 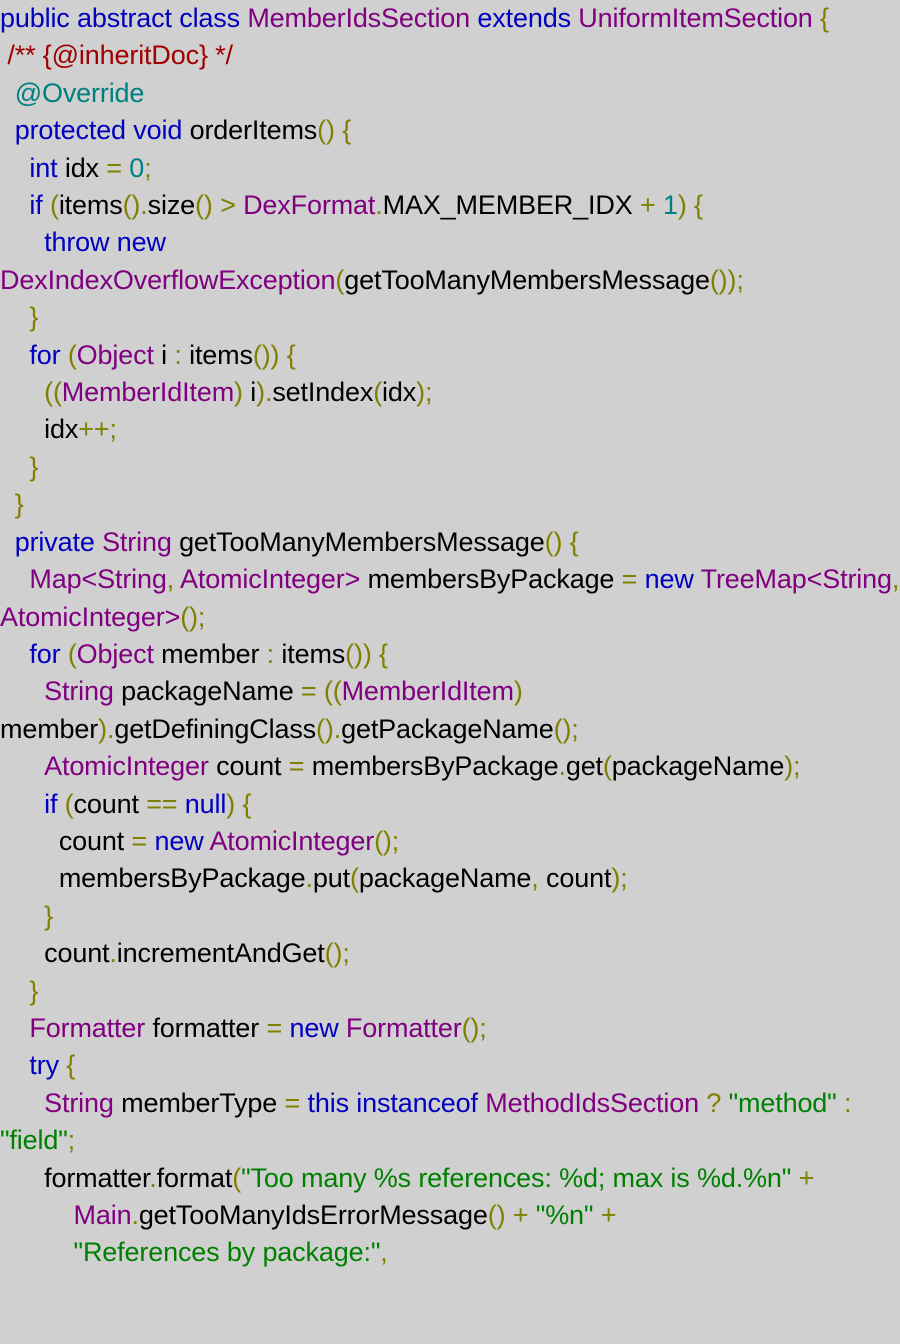 What do you see at coordinates (670, 205) in the screenshot?
I see `code-token-num: 1` at bounding box center [670, 205].